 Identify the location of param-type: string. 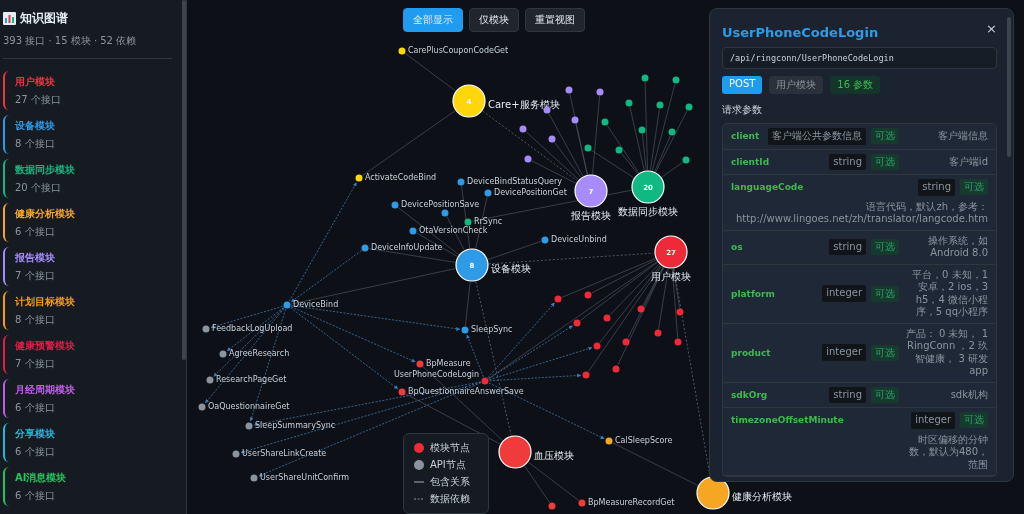
(847, 247).